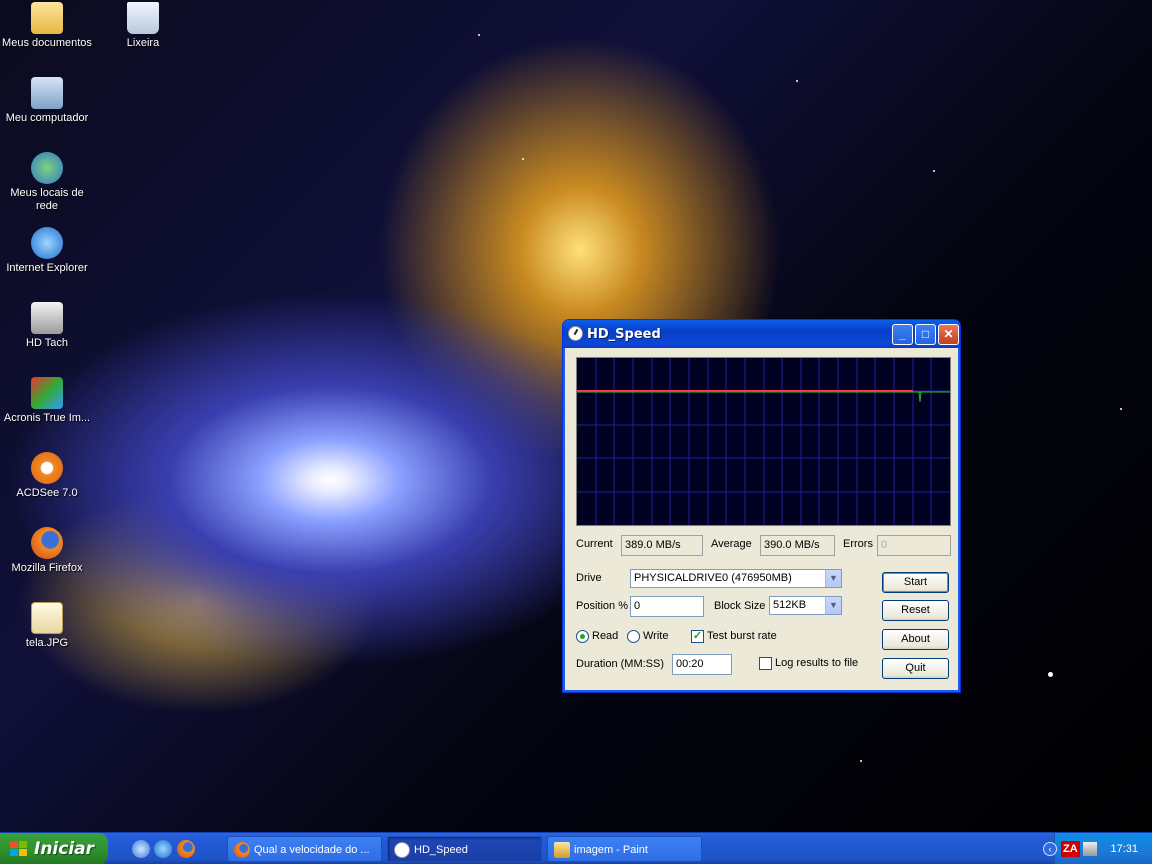 This screenshot has width=1152, height=864. I want to click on start-label: Iniciar, so click(64, 849).